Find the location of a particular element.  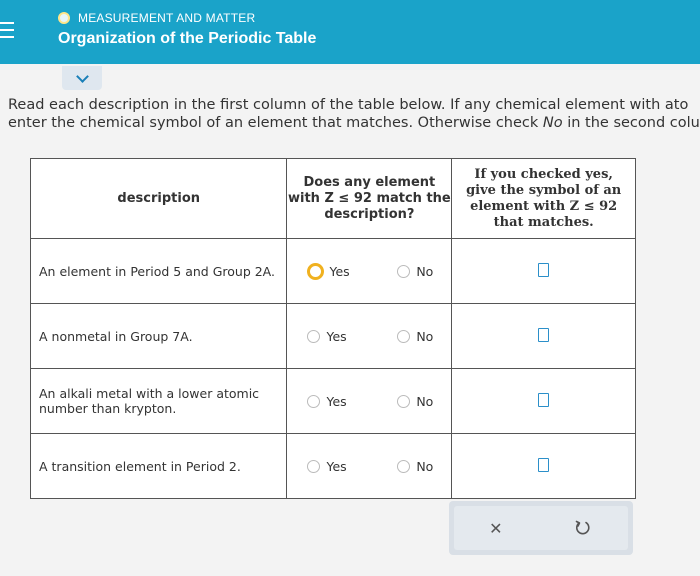

header-description: description is located at coordinates (158, 198).